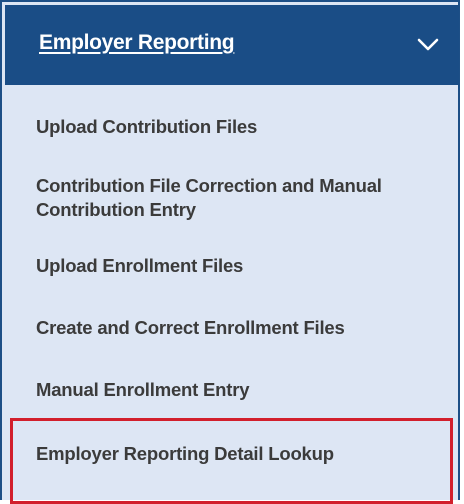  What do you see at coordinates (137, 43) in the screenshot?
I see `menu-header-title: Employer Reporting` at bounding box center [137, 43].